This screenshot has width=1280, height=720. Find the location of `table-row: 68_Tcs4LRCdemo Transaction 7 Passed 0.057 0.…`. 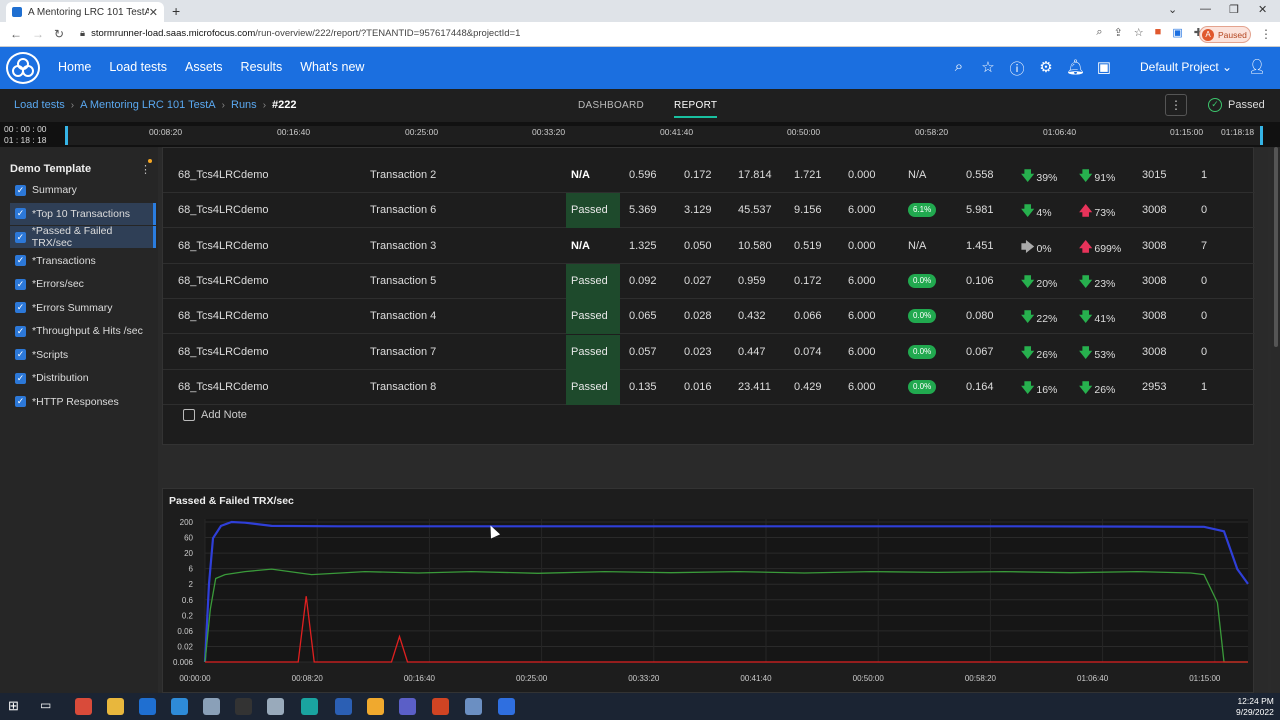

table-row: 68_Tcs4LRCdemo Transaction 7 Passed 0.057 0.… is located at coordinates (709, 352).